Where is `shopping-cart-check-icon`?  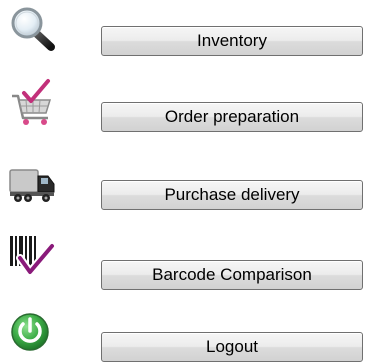
shopping-cart-check-icon is located at coordinates (32, 104).